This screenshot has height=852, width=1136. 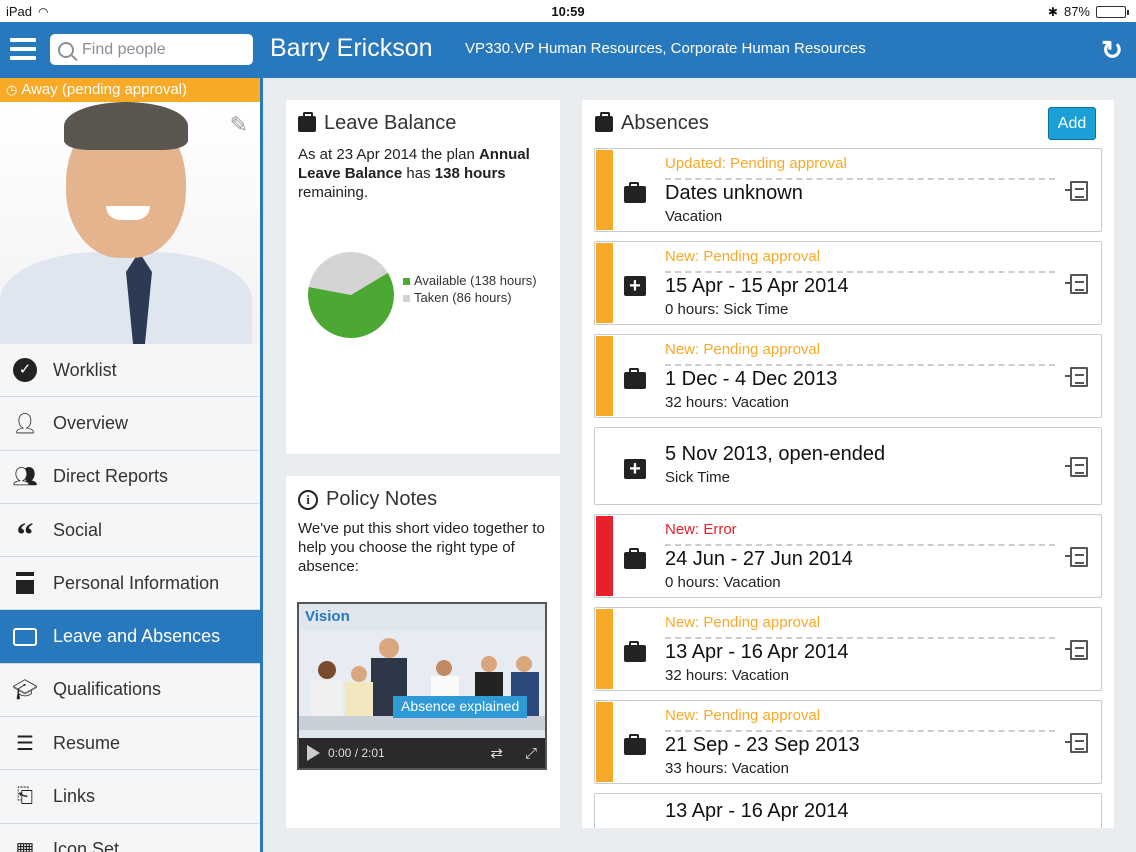 What do you see at coordinates (130, 530) in the screenshot?
I see `sidebar-item-social: “ Social` at bounding box center [130, 530].